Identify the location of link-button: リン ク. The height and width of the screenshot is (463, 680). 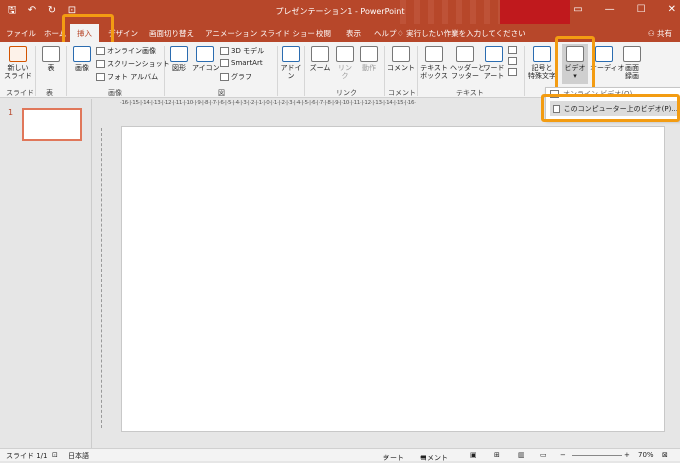
(345, 63).